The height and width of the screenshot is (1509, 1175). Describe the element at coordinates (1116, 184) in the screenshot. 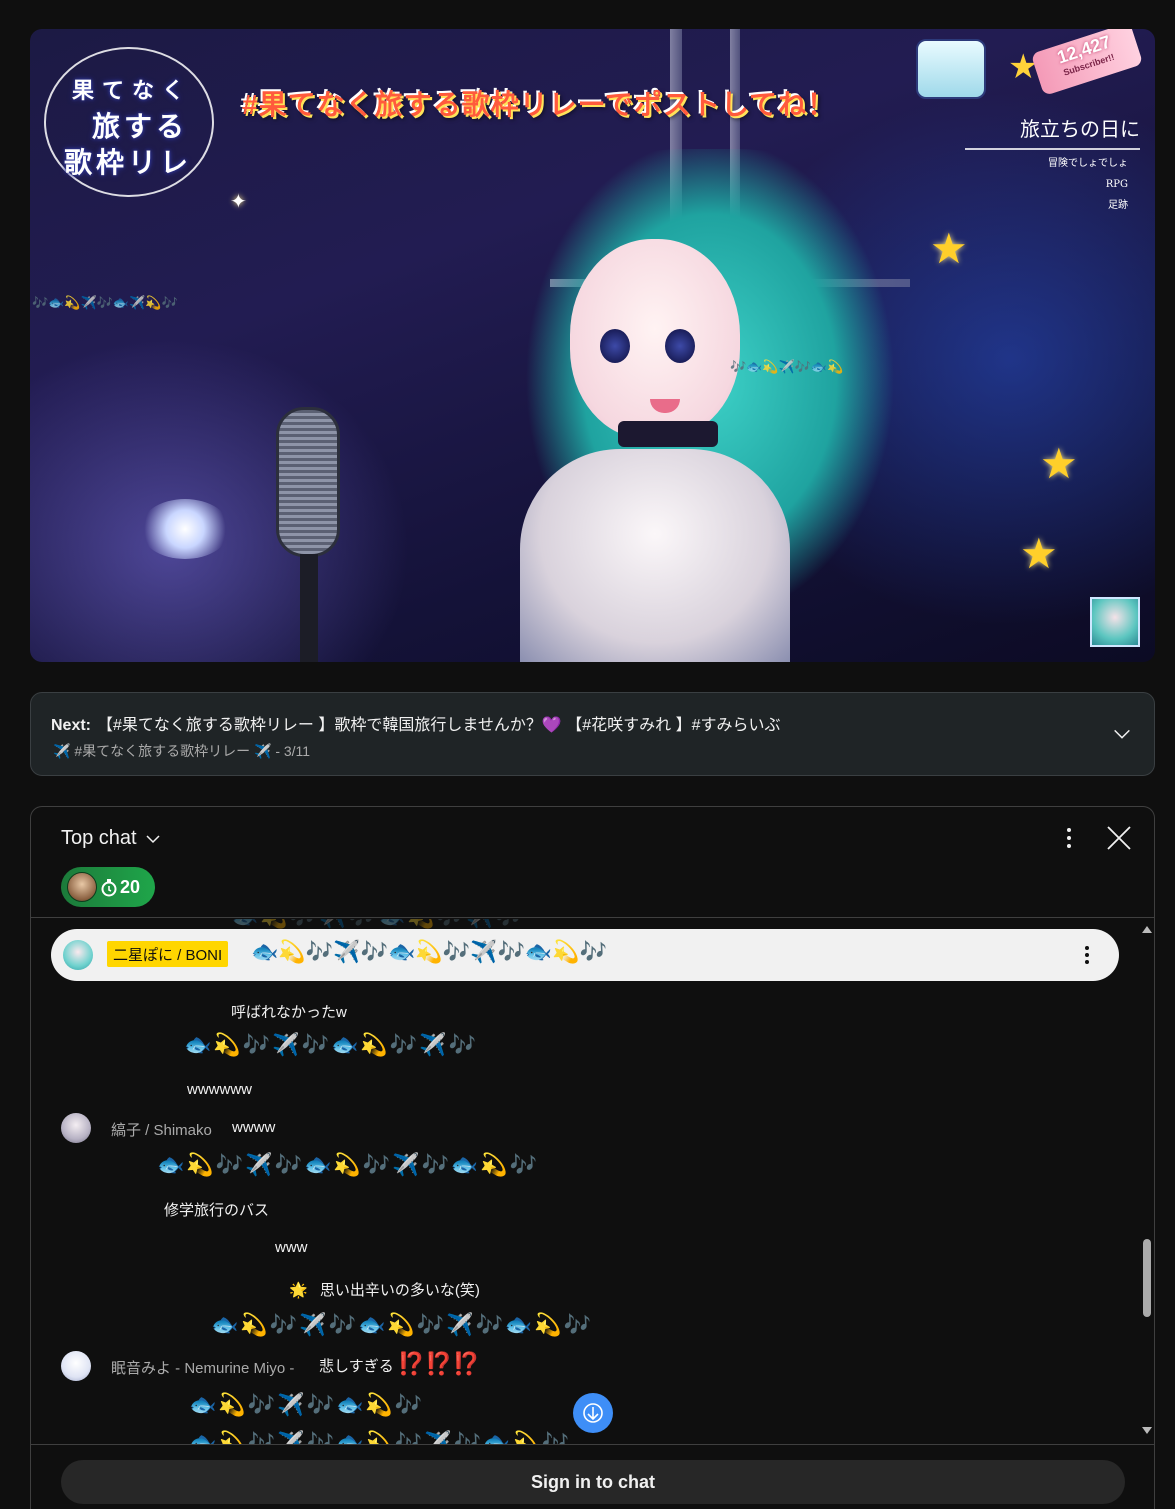

I see `setlist-item: RPG` at that location.